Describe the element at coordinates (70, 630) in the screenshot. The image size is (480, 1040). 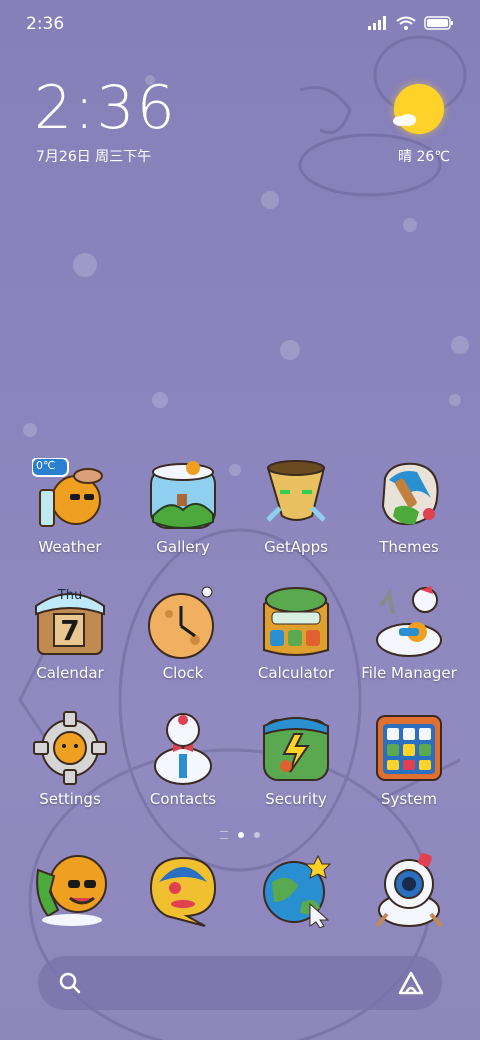
I see `calendar-date: 7` at that location.